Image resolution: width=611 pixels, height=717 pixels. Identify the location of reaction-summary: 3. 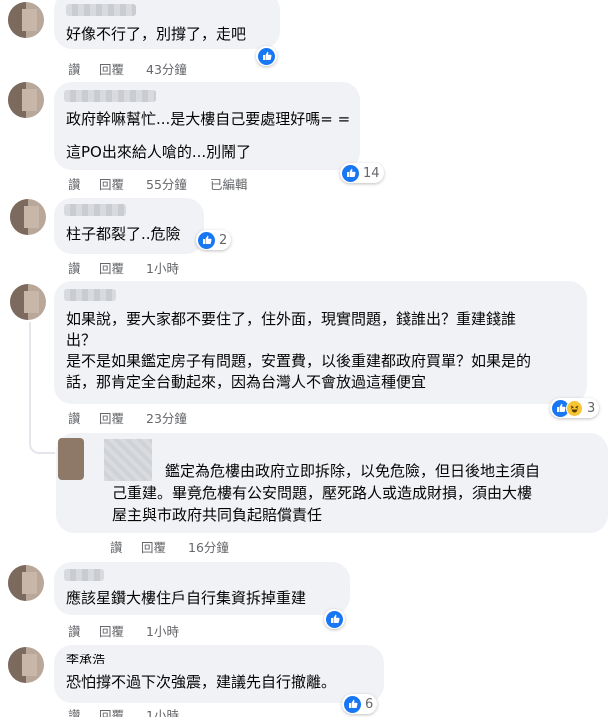
(575, 408).